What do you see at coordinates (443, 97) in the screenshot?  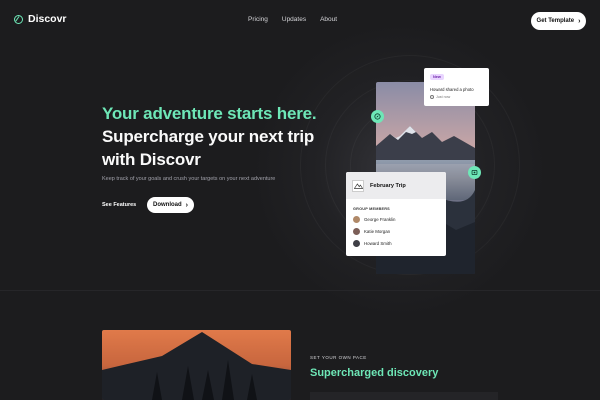 I see `notification-time-label: Just now` at bounding box center [443, 97].